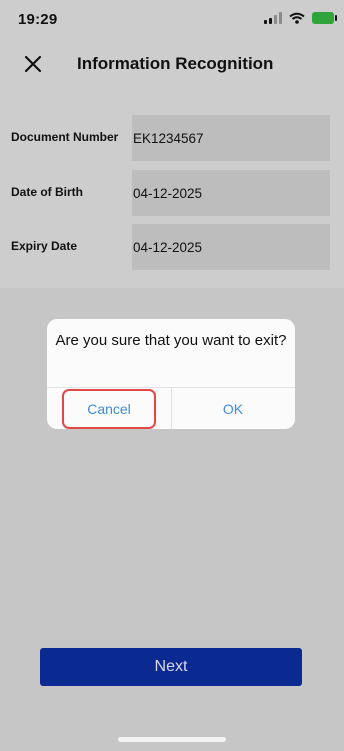  I want to click on close-button, so click(33, 64).